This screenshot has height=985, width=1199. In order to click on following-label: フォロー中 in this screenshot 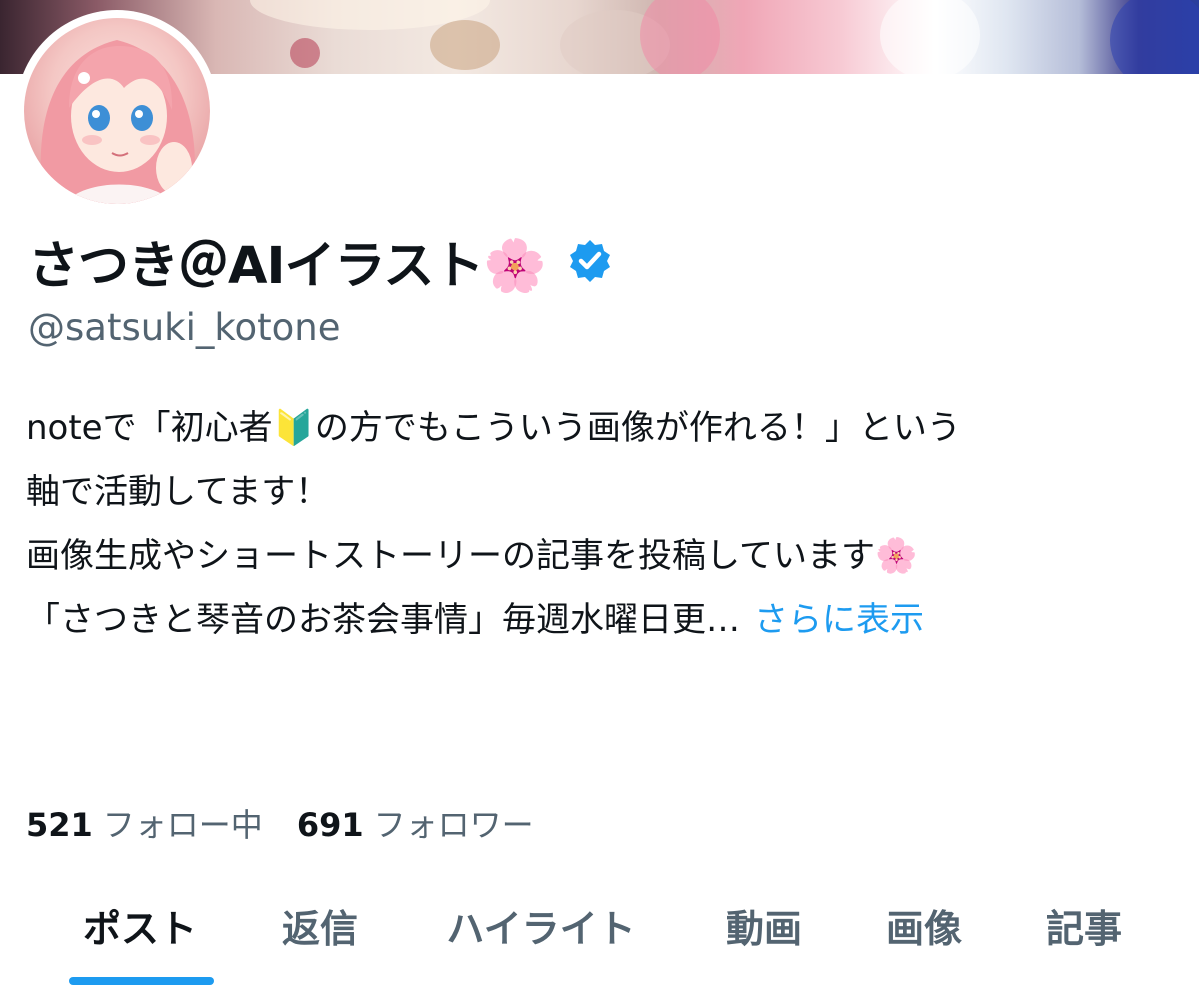, I will do `click(182, 825)`.